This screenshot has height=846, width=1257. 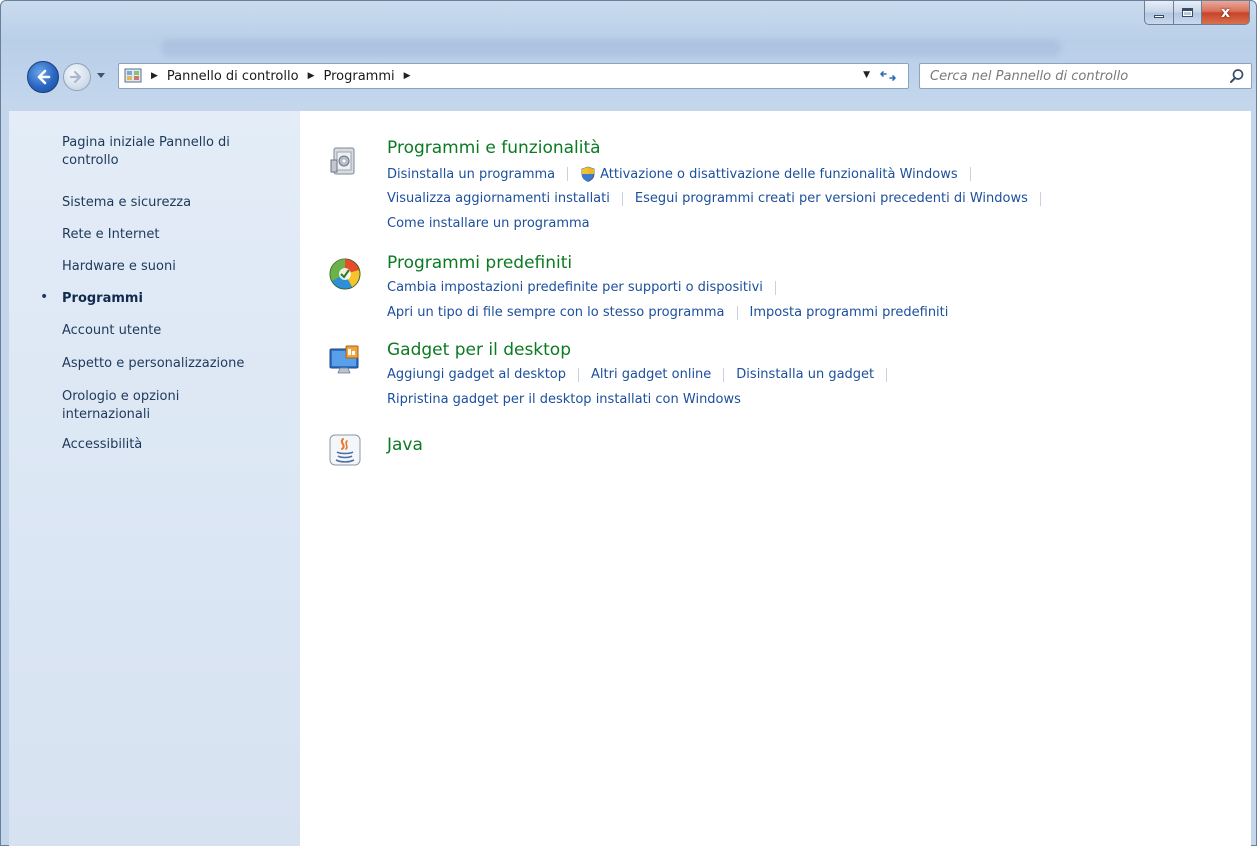 I want to click on minimize-button, so click(x=1159, y=13).